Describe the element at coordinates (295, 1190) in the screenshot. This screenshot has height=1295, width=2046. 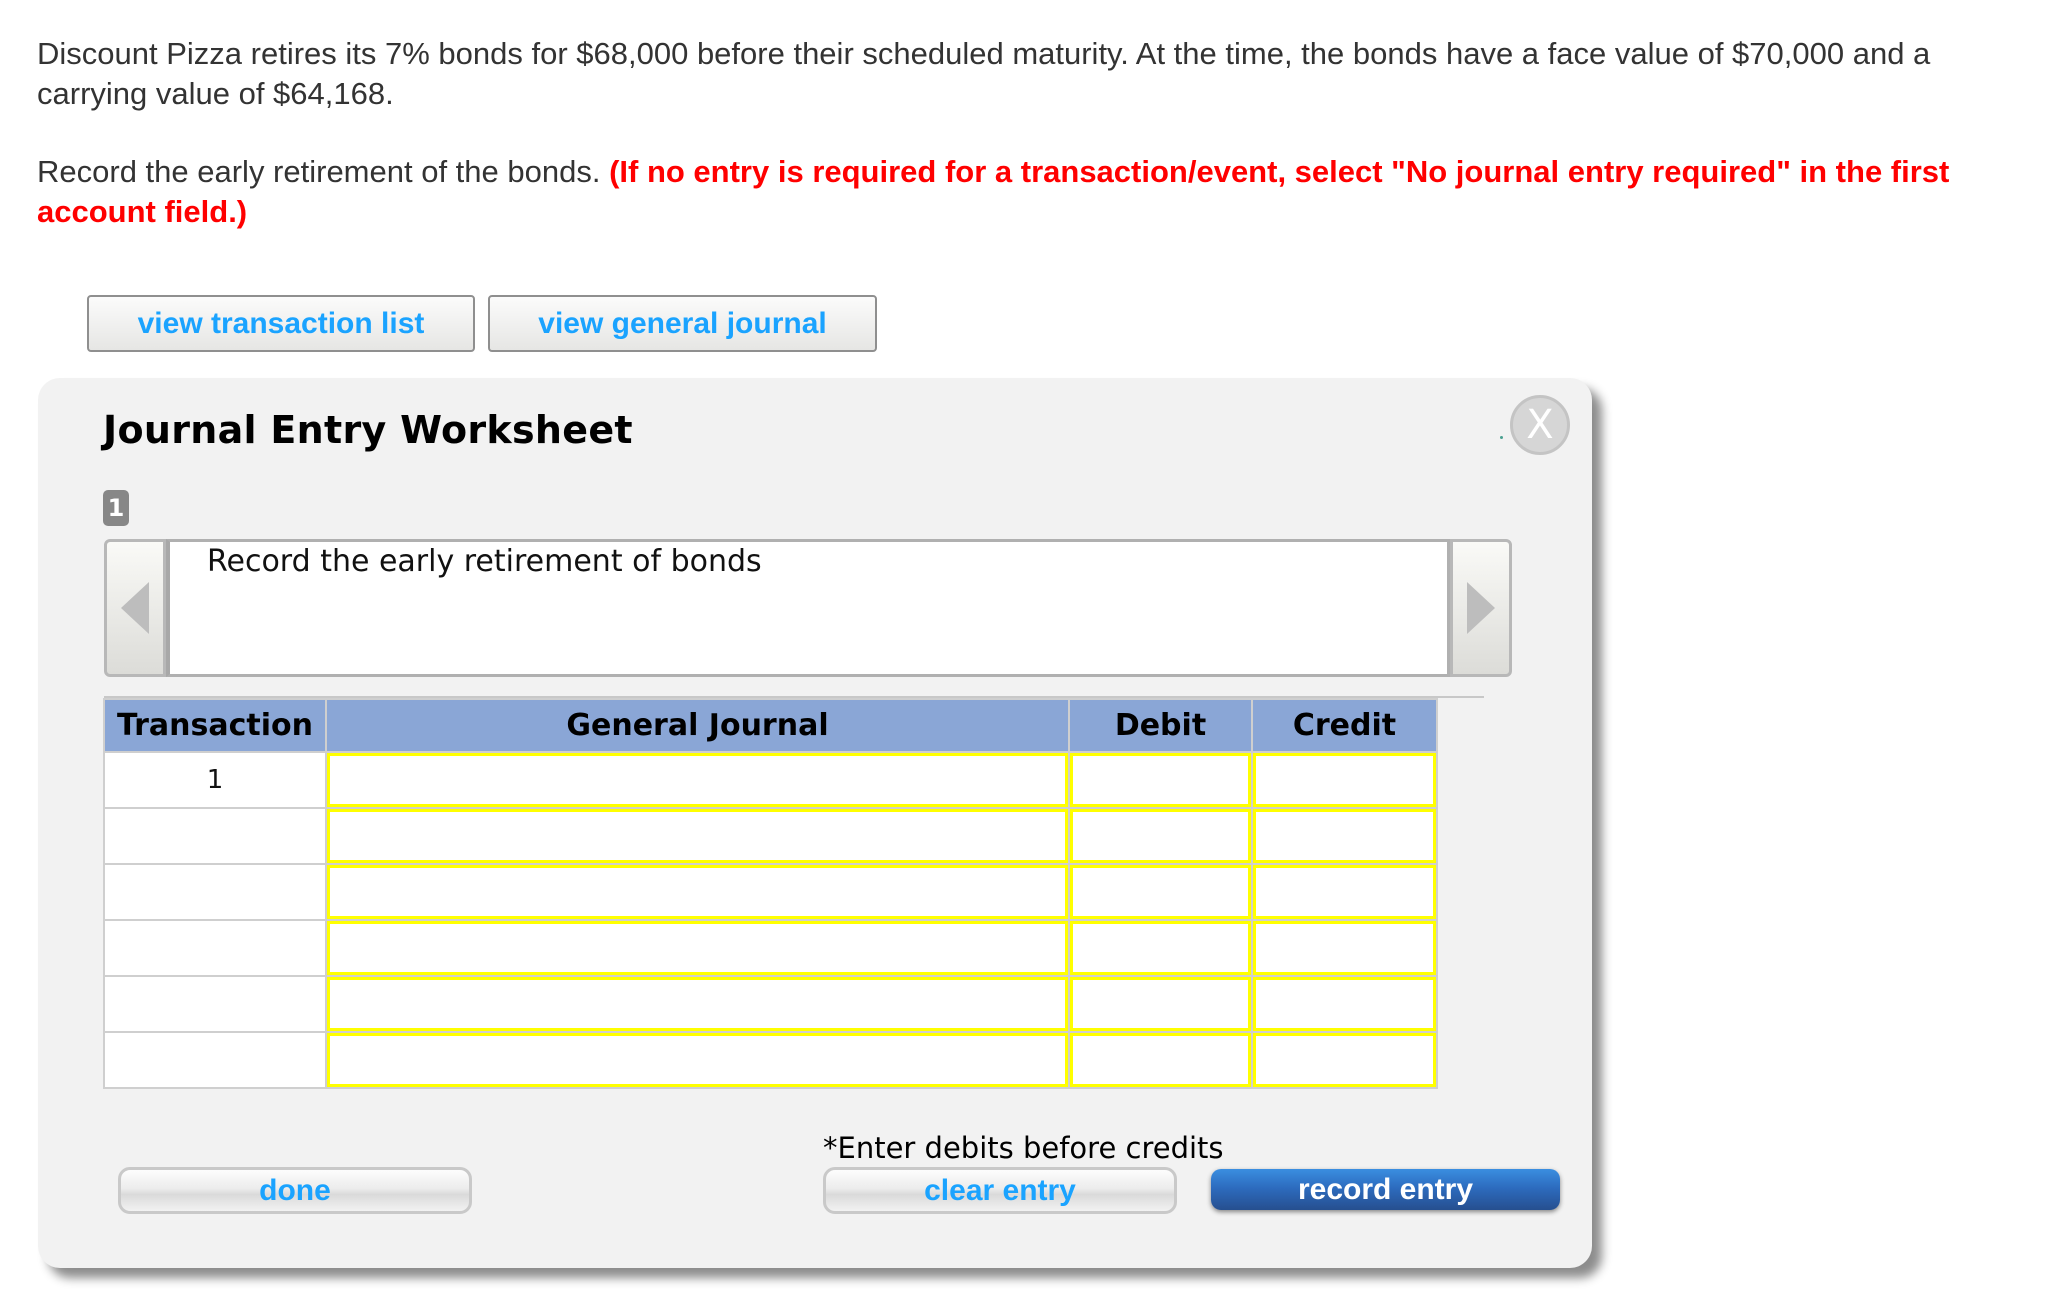
I see `done-button: done` at that location.